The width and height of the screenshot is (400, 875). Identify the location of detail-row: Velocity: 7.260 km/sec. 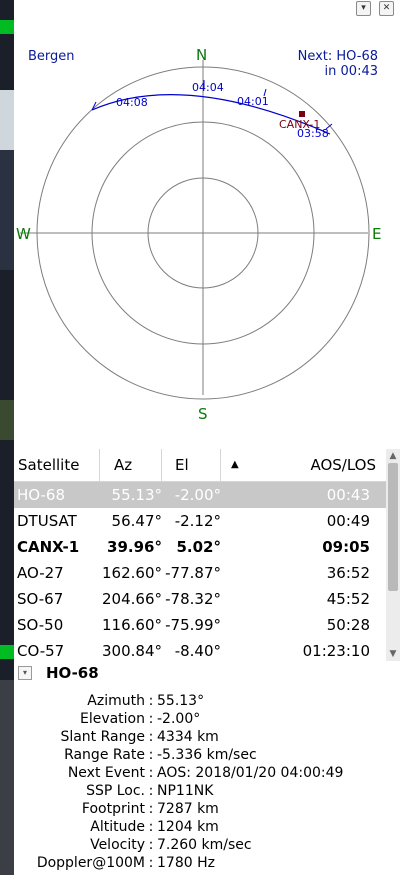
(207, 845).